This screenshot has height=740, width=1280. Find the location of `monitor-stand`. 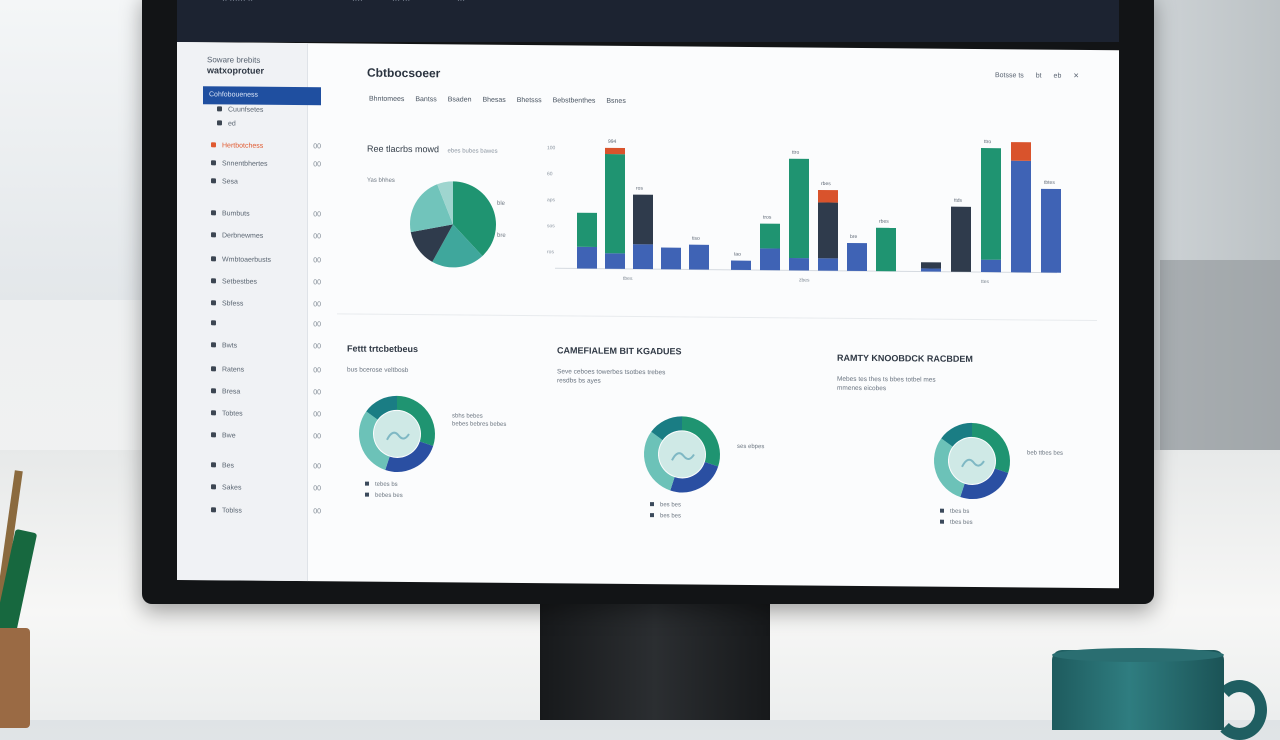

monitor-stand is located at coordinates (655, 660).